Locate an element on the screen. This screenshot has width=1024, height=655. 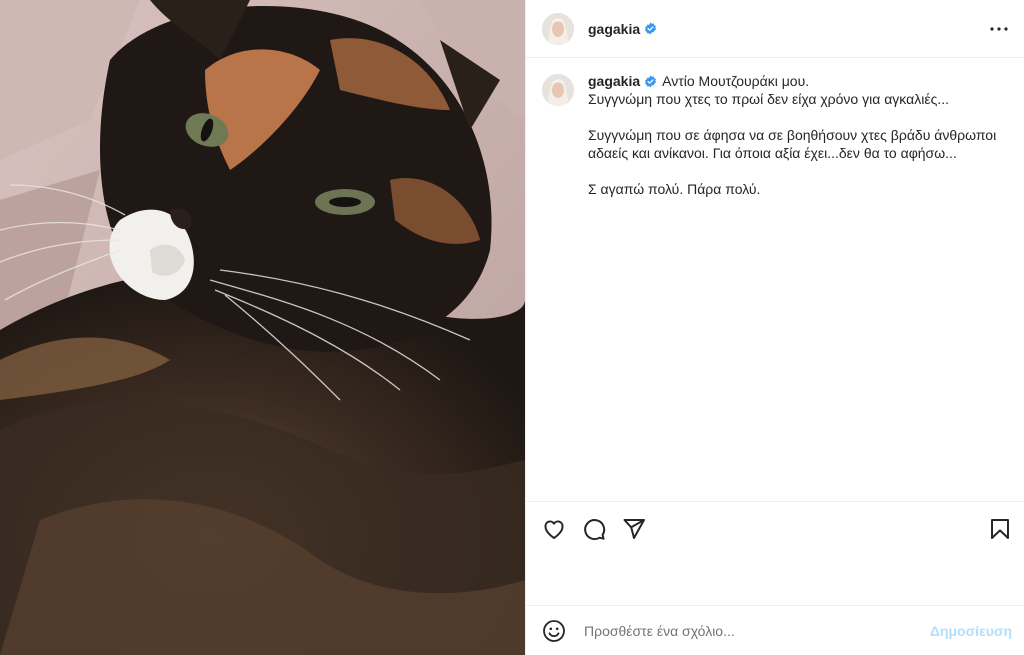
comment-input is located at coordinates (756, 630).